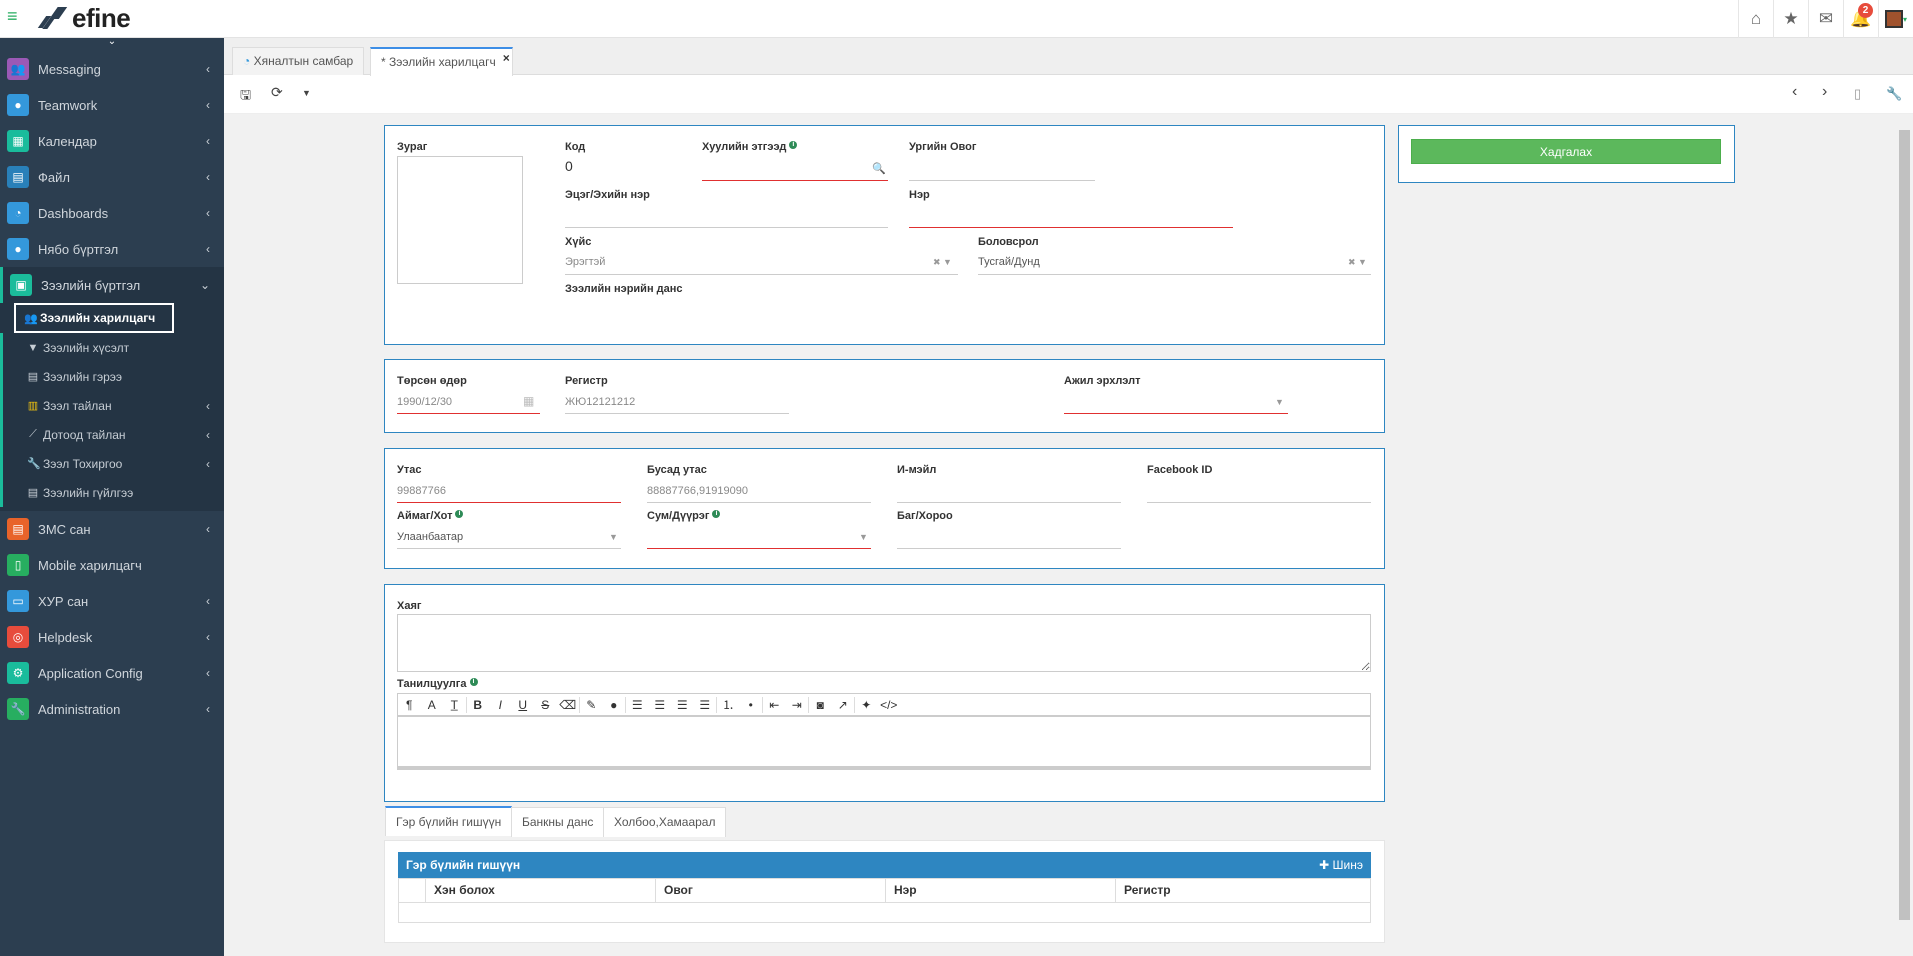 The width and height of the screenshot is (1913, 956). I want to click on sum-select, so click(759, 548).